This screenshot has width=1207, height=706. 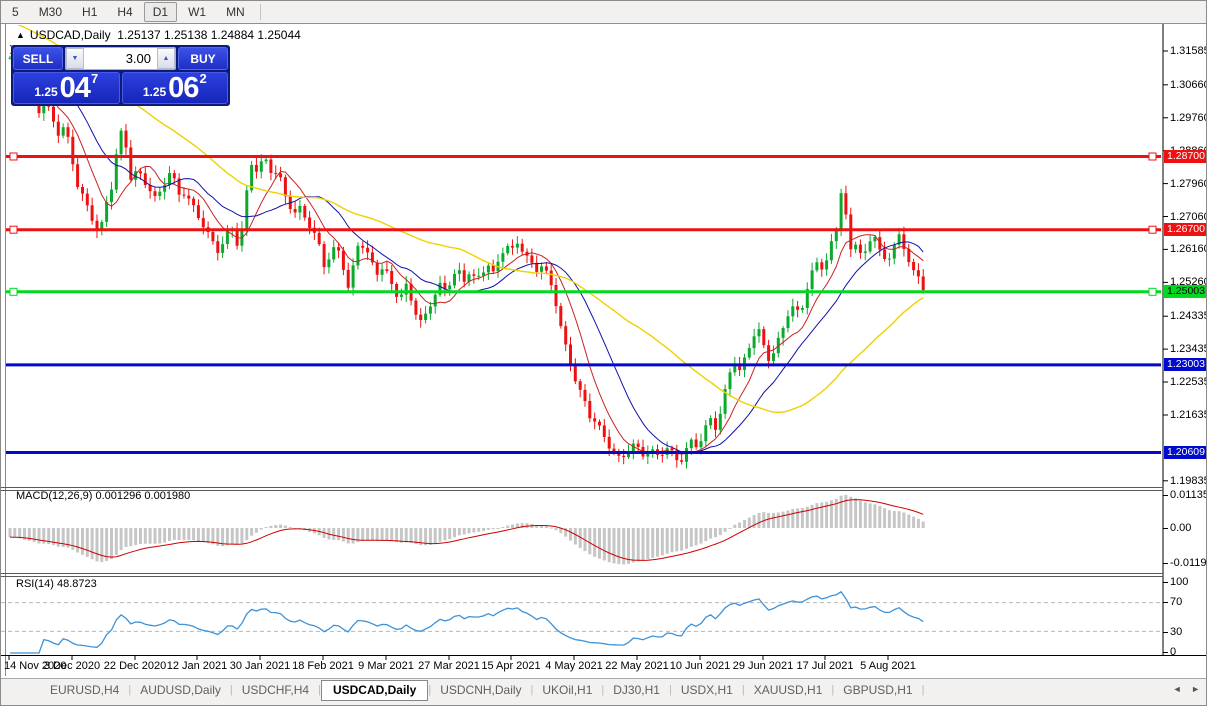 What do you see at coordinates (877, 690) in the screenshot?
I see `tab-gbpusd-h1: GBPUSD,H1` at bounding box center [877, 690].